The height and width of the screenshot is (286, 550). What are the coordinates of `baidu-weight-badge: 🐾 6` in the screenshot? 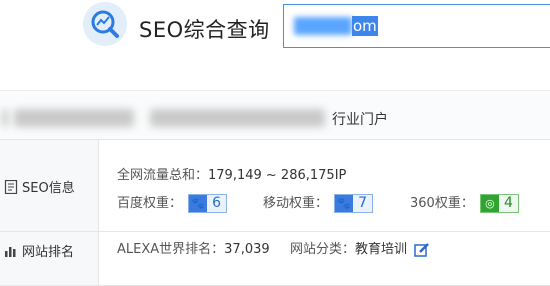 It's located at (208, 203).